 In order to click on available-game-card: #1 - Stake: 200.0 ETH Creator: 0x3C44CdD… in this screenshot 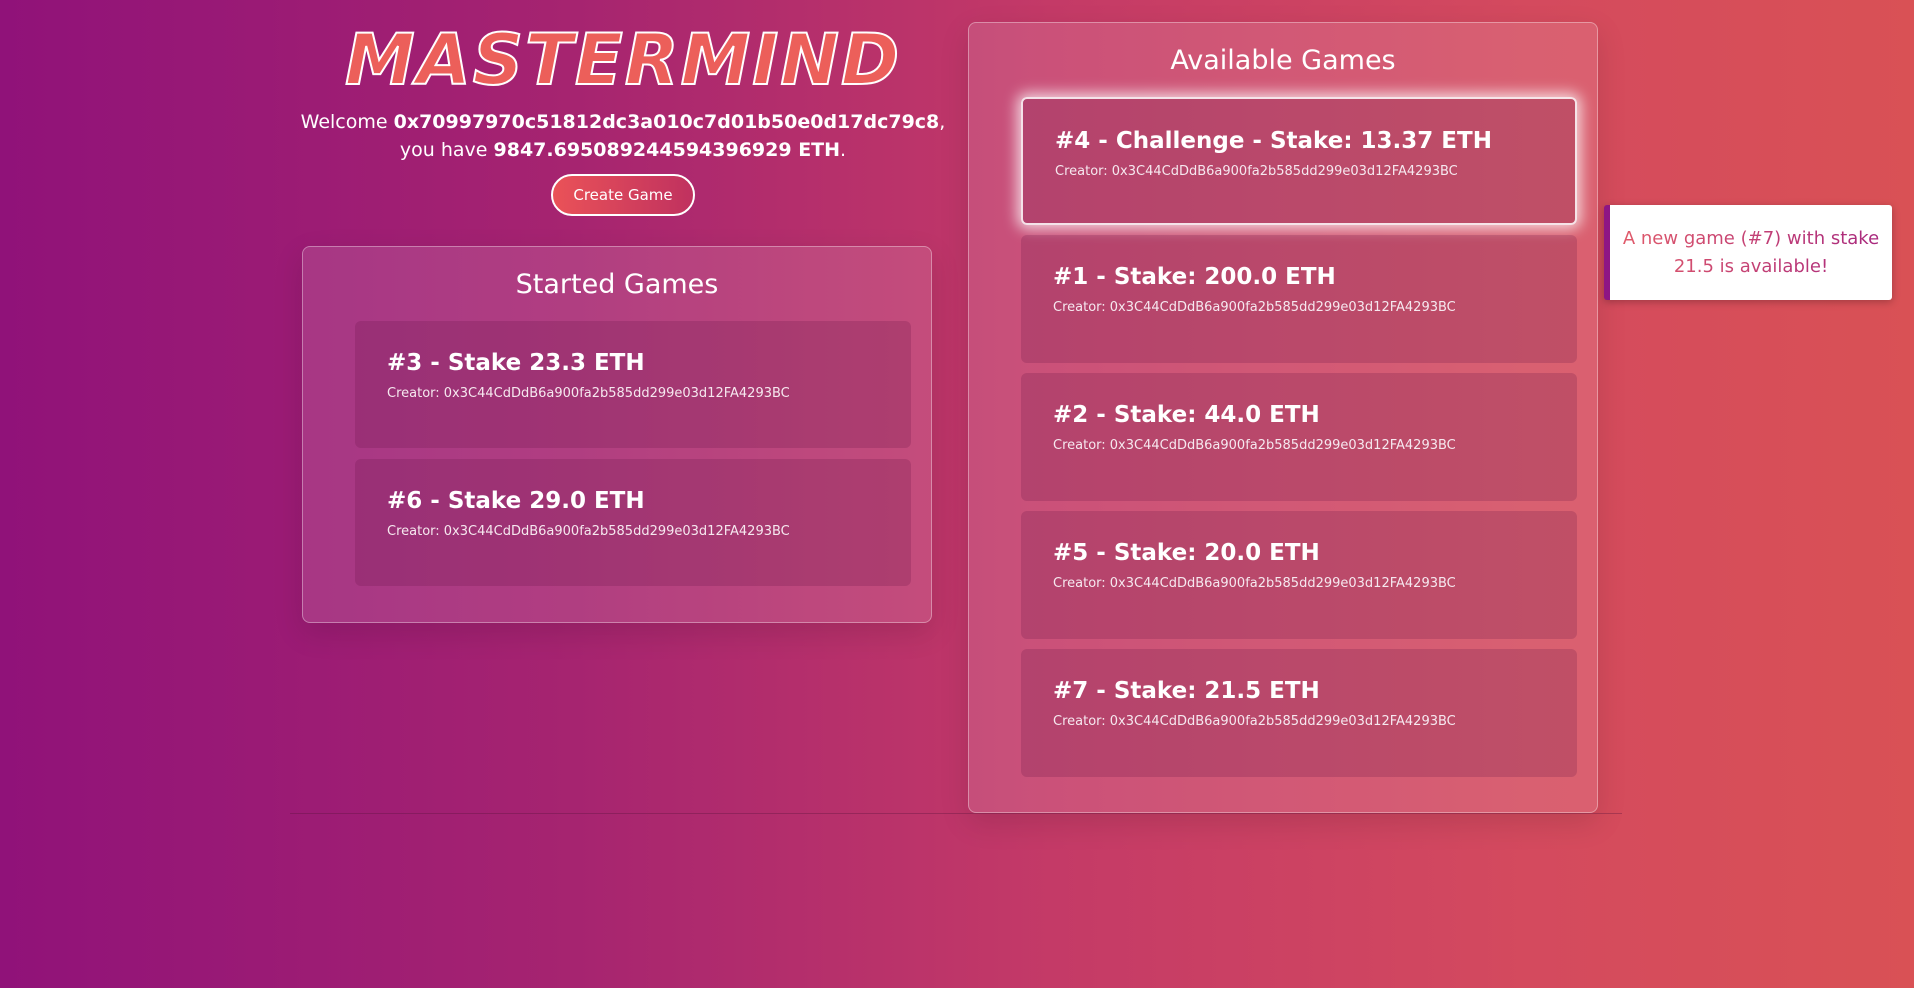, I will do `click(1299, 299)`.